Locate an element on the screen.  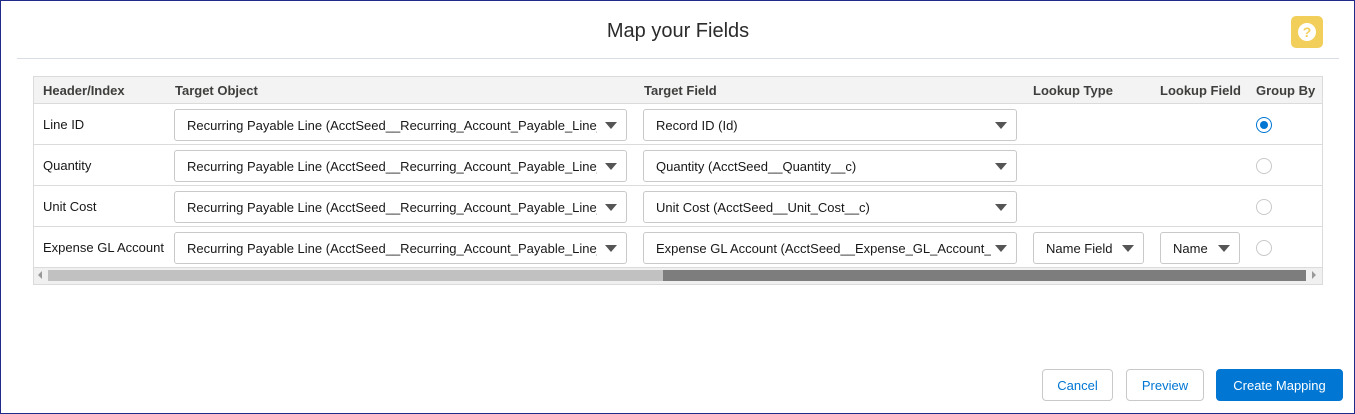
lookup-field-value: Name is located at coordinates (1190, 248).